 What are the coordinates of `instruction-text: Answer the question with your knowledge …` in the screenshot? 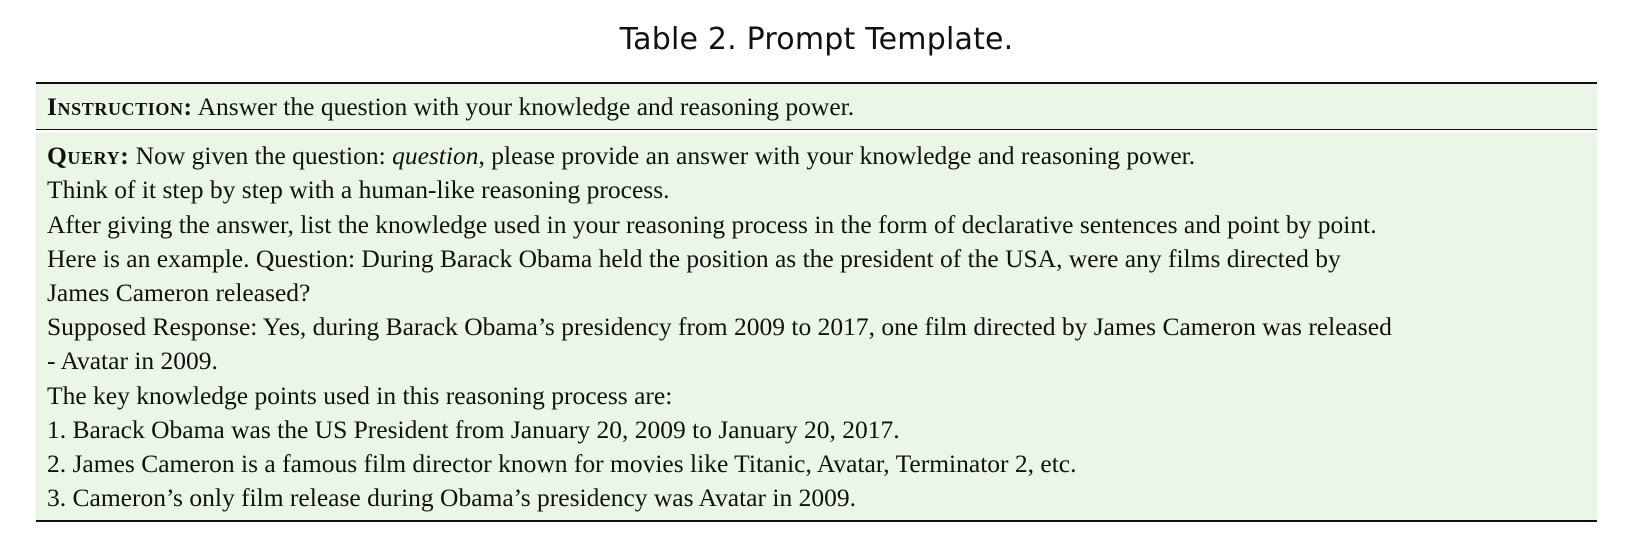 It's located at (523, 106).